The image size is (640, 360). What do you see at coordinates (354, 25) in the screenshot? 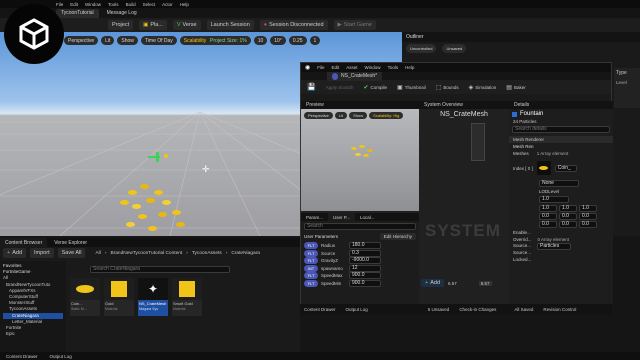
I see `start-game-button: ▶ Start Game` at bounding box center [354, 25].